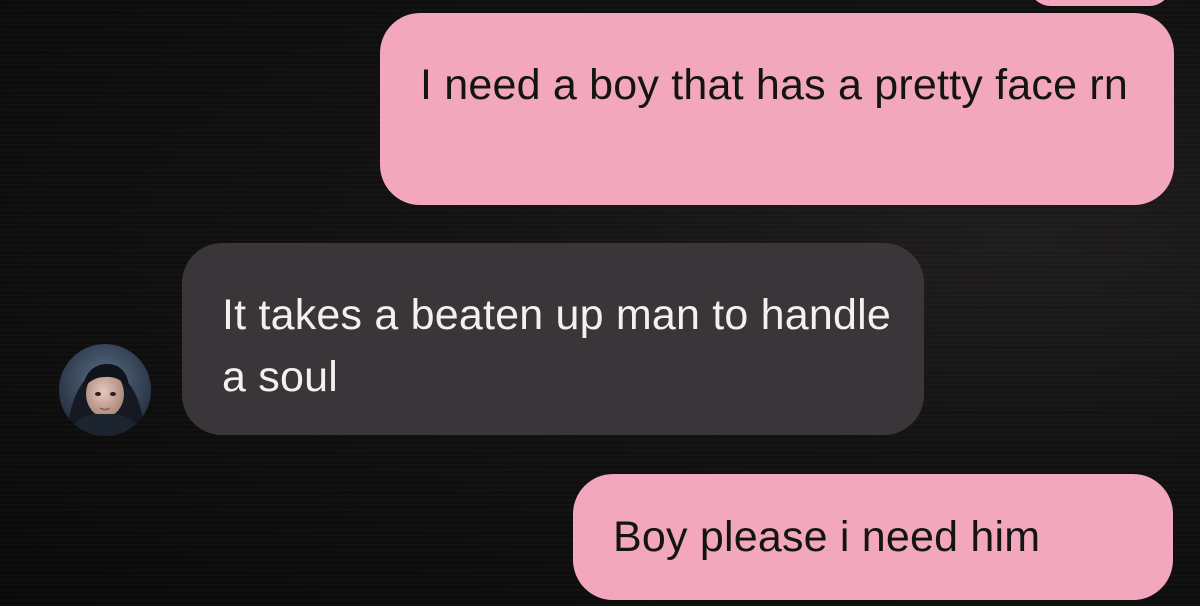 The image size is (1200, 606). I want to click on contact-avatar, so click(105, 390).